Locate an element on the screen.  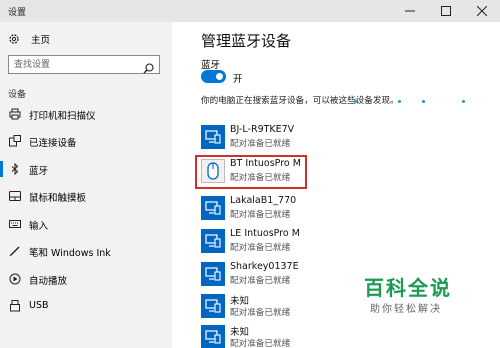
search-box is located at coordinates (84, 64).